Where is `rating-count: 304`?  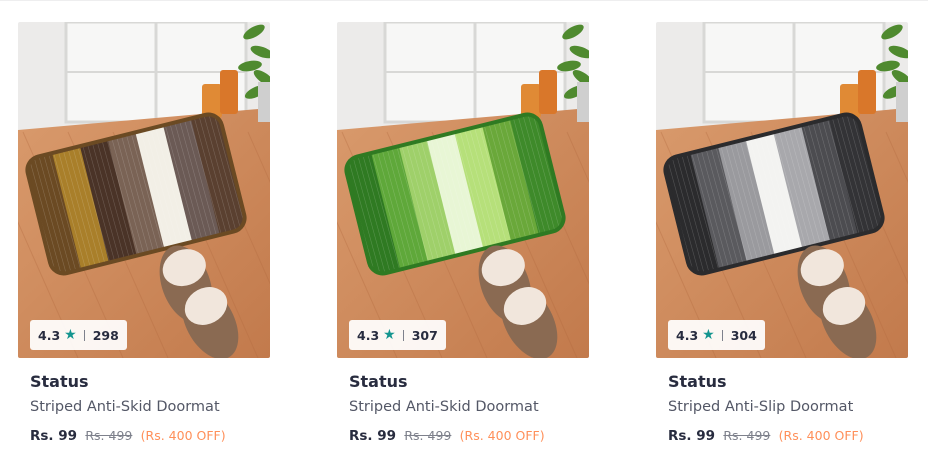 rating-count: 304 is located at coordinates (743, 335).